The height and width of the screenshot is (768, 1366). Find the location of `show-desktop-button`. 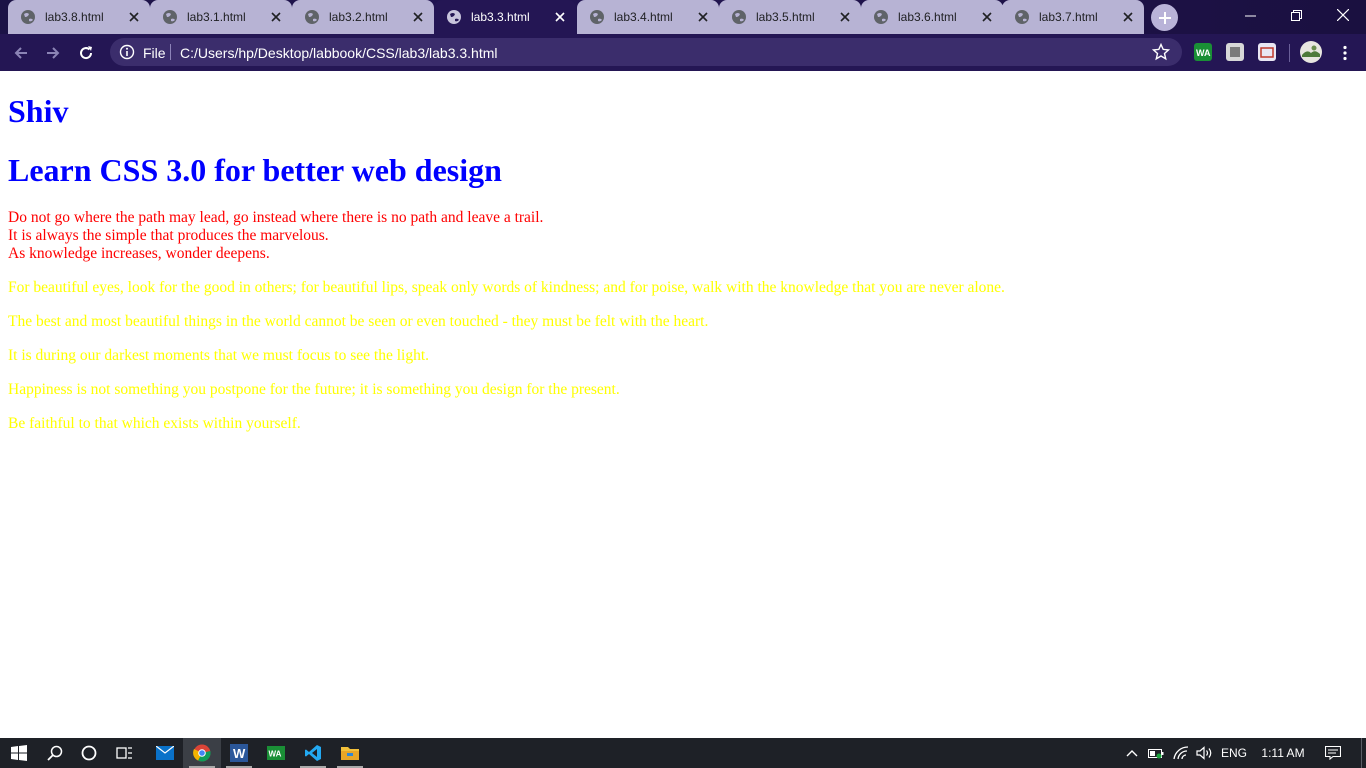

show-desktop-button is located at coordinates (1363, 753).